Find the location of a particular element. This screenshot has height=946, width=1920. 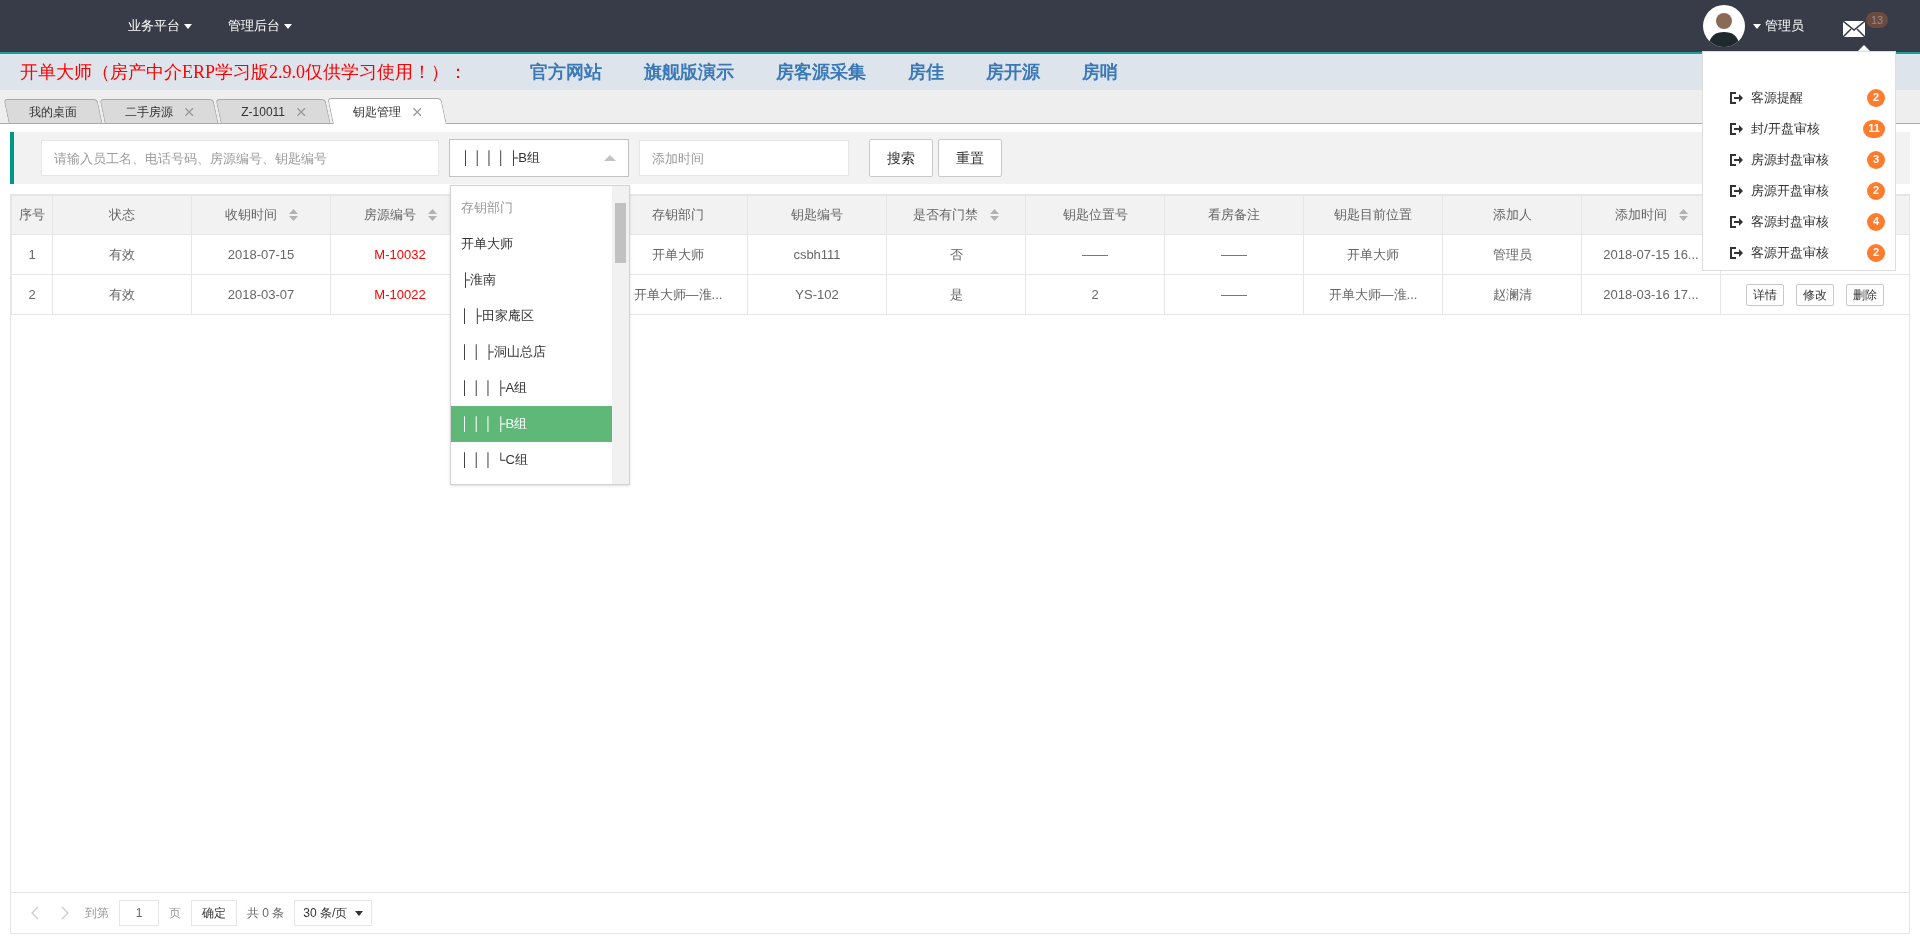

column-header: 房源编号 is located at coordinates (389, 215).